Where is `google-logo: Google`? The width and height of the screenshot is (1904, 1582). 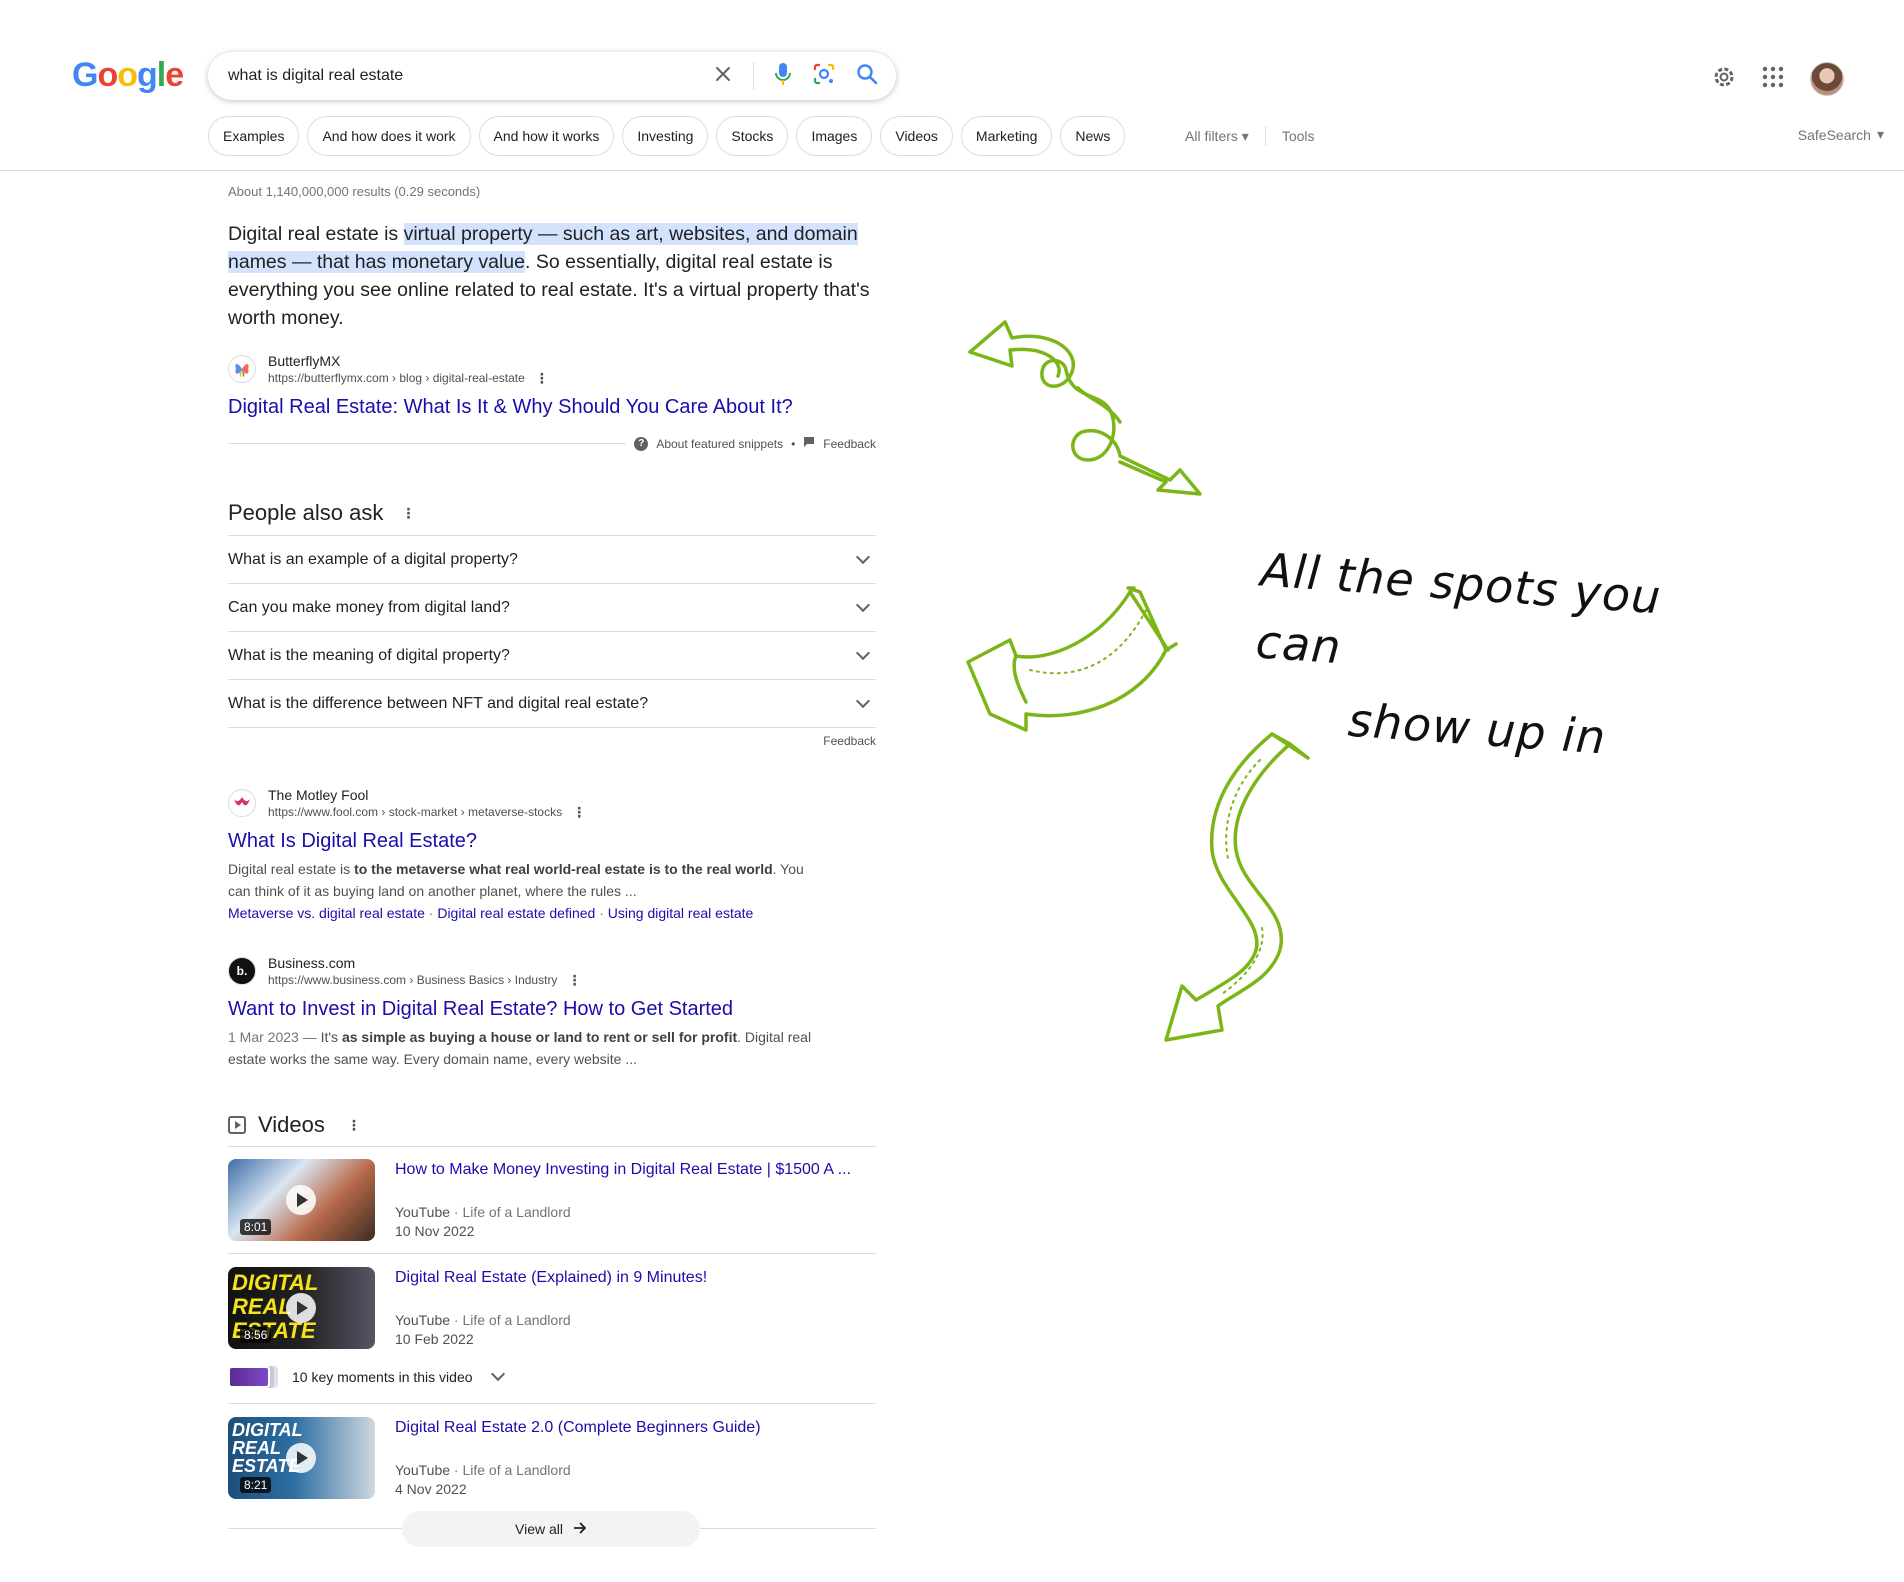 google-logo: Google is located at coordinates (128, 75).